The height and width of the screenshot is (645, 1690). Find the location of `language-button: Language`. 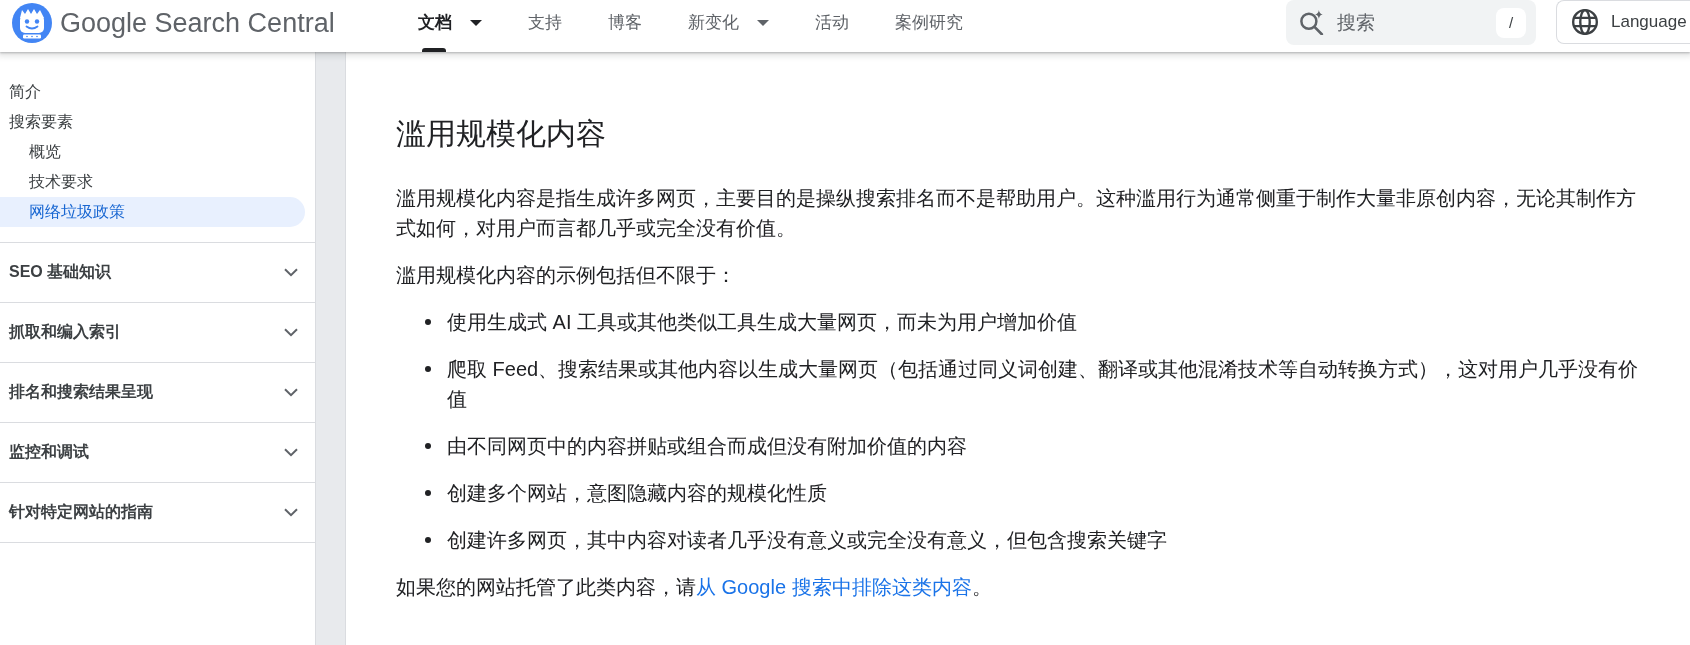

language-button: Language is located at coordinates (1623, 22).